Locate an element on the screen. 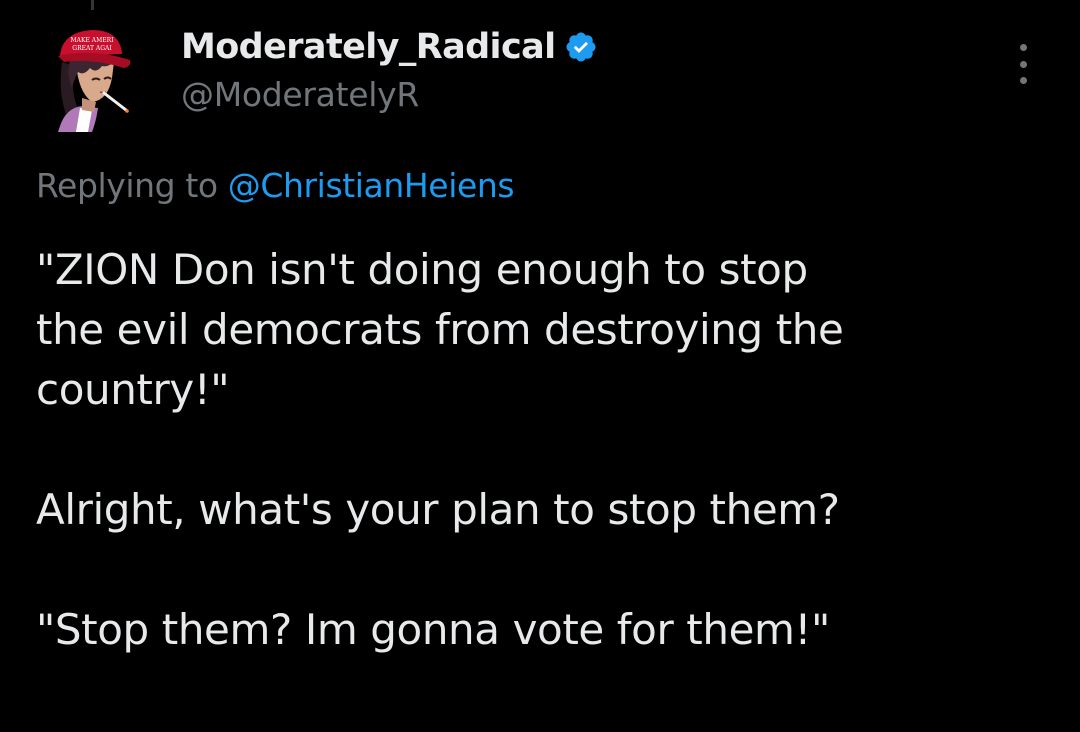 This screenshot has height=732, width=1080. replying-to-mention-link: @ChristianHeiens is located at coordinates (371, 185).